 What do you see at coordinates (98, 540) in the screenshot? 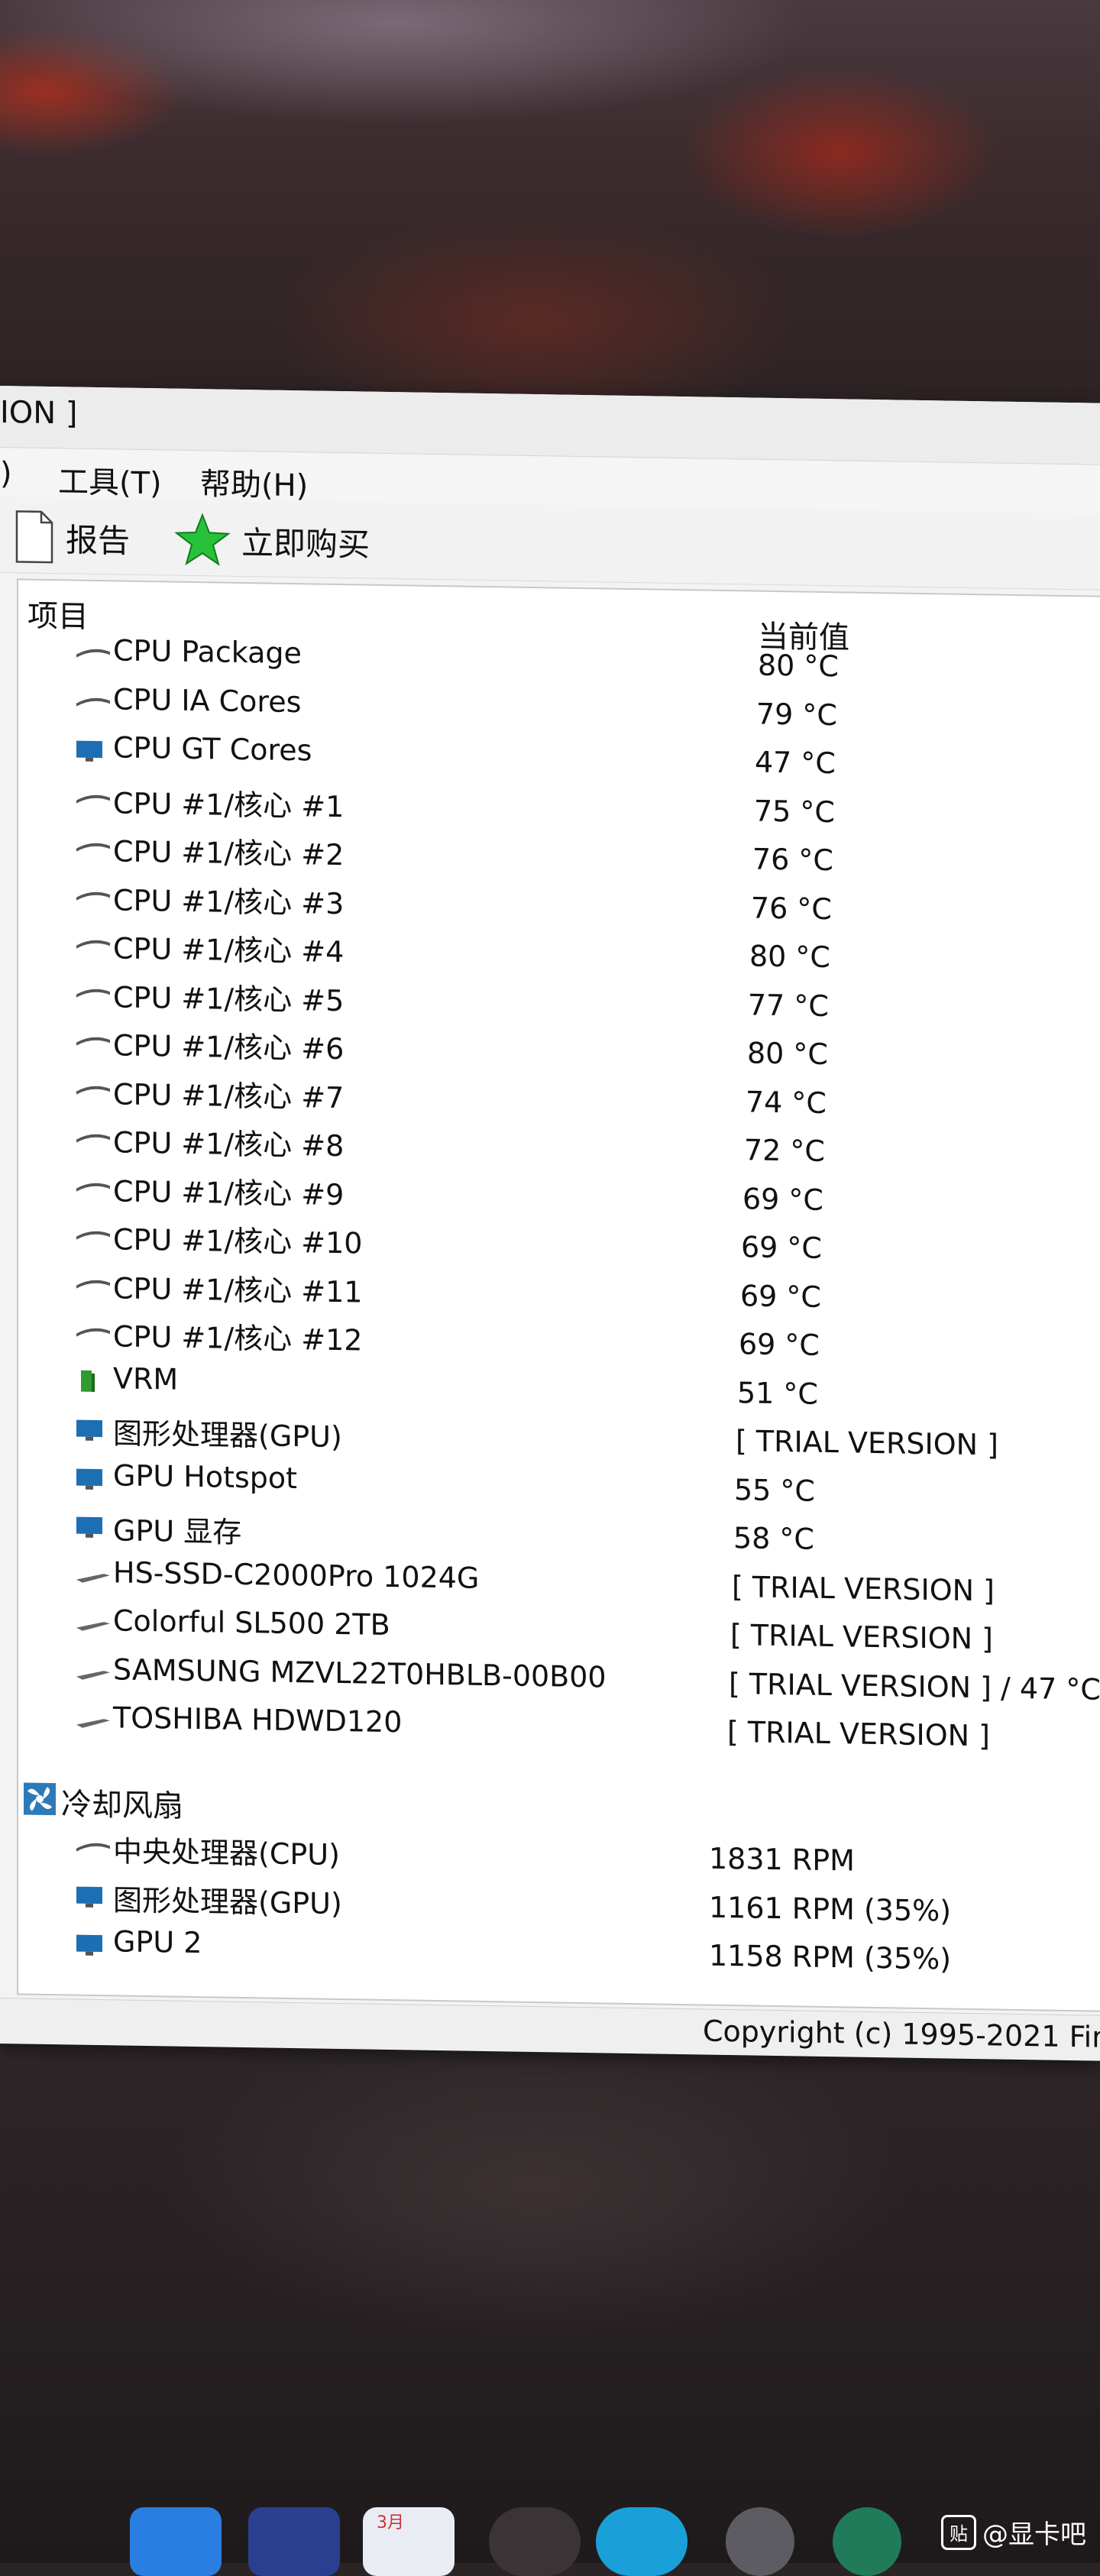
I see `report-label: 报告` at bounding box center [98, 540].